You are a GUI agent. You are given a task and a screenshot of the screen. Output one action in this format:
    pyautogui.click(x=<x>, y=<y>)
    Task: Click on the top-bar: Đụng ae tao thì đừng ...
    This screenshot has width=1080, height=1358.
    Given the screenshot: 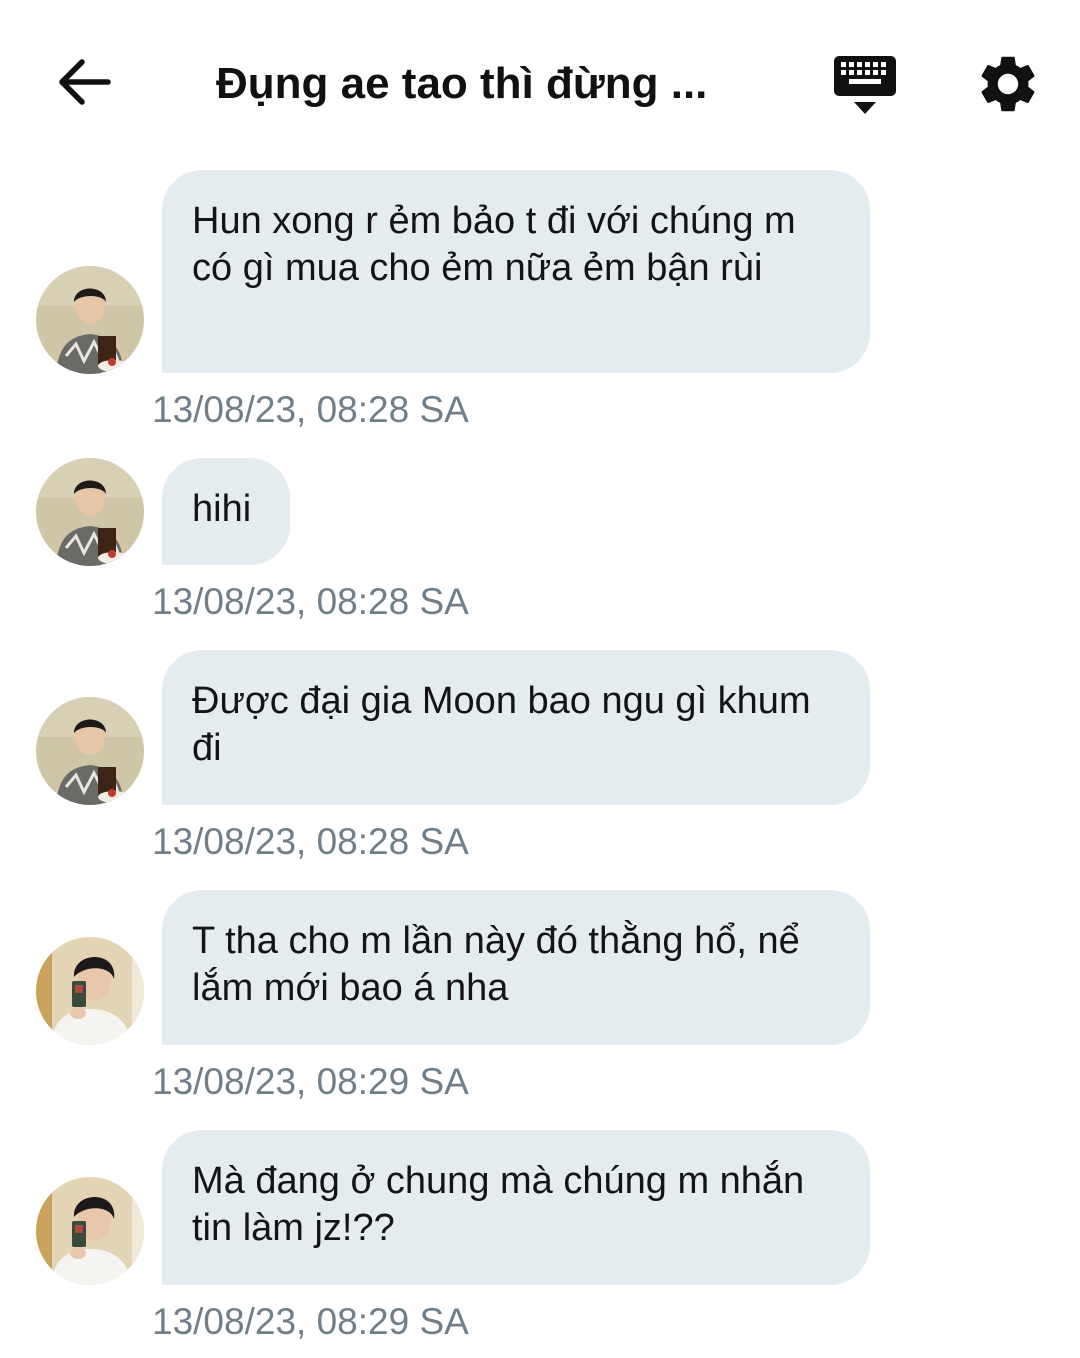 What is the action you would take?
    pyautogui.click(x=540, y=80)
    